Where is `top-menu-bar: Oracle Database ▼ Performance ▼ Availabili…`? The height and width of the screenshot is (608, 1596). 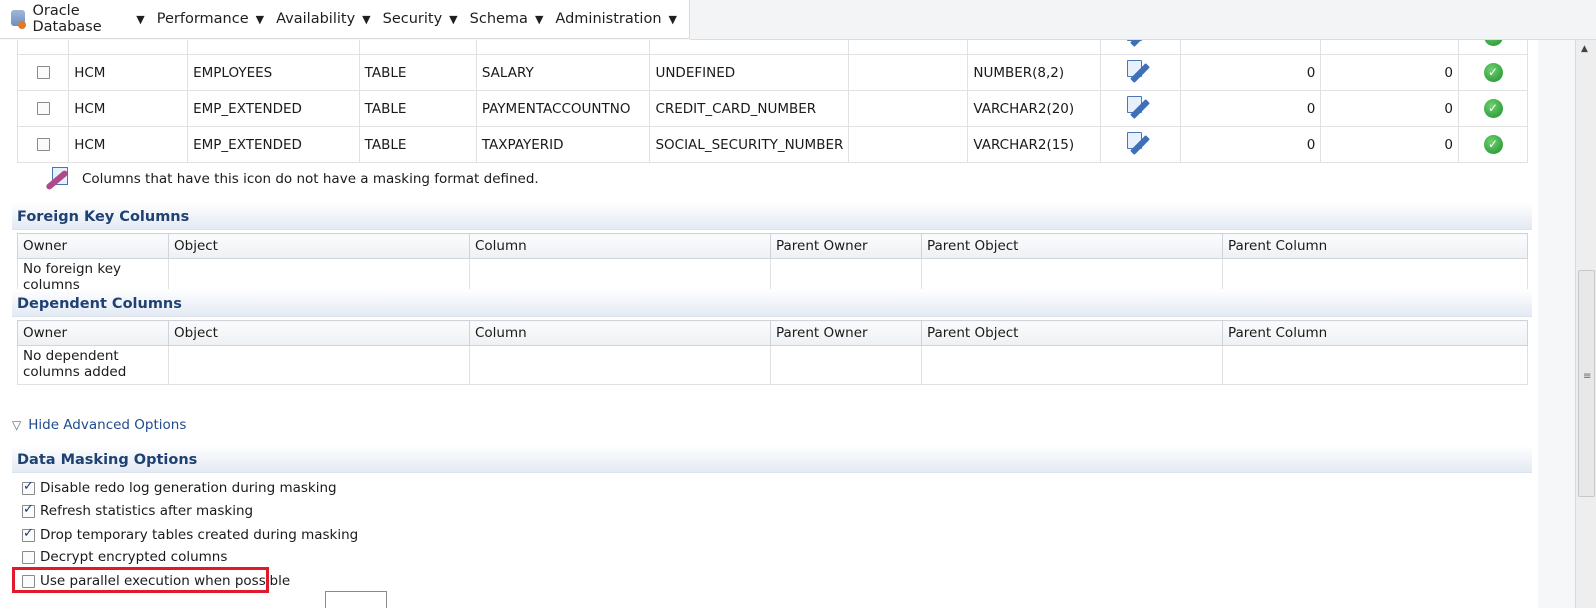
top-menu-bar: Oracle Database ▼ Performance ▼ Availabili… is located at coordinates (345, 19).